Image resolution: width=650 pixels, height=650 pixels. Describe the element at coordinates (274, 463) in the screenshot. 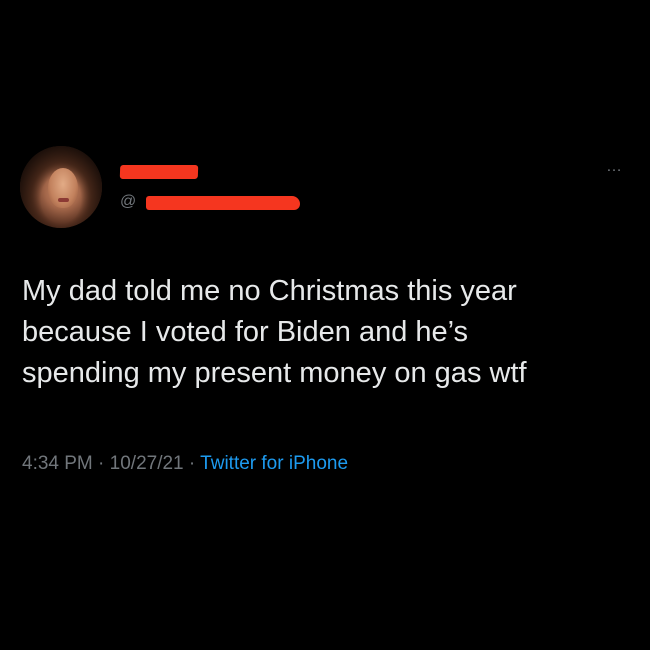

I see `tweet-source-link: Twitter for iPhone` at that location.